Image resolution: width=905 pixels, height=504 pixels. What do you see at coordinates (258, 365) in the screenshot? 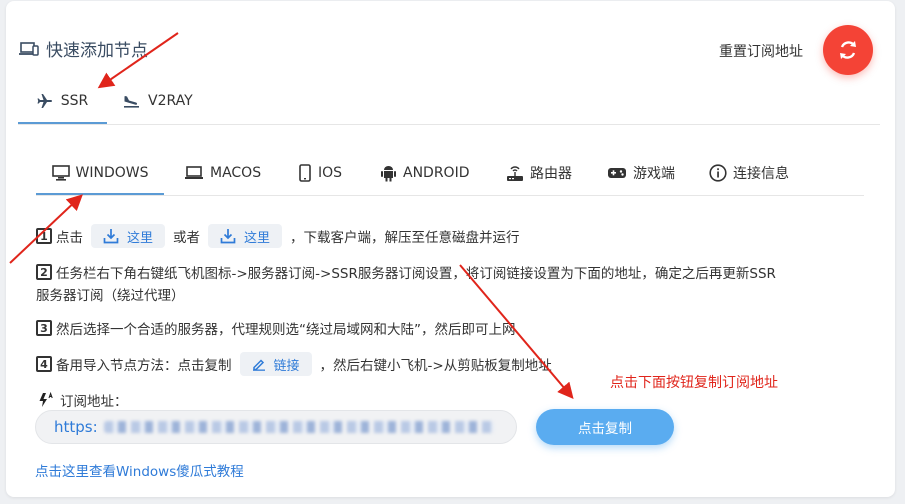
I see `edit-icon` at bounding box center [258, 365].